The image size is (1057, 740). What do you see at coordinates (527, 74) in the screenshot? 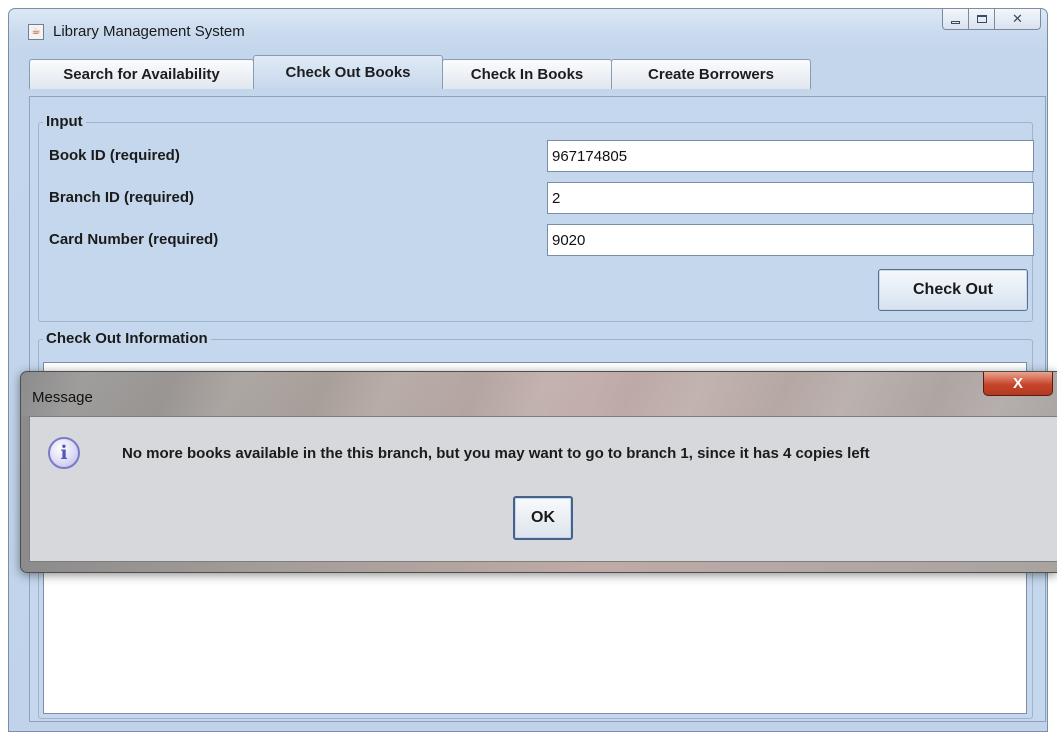
I see `tab-check-in-books: Check In Books` at bounding box center [527, 74].